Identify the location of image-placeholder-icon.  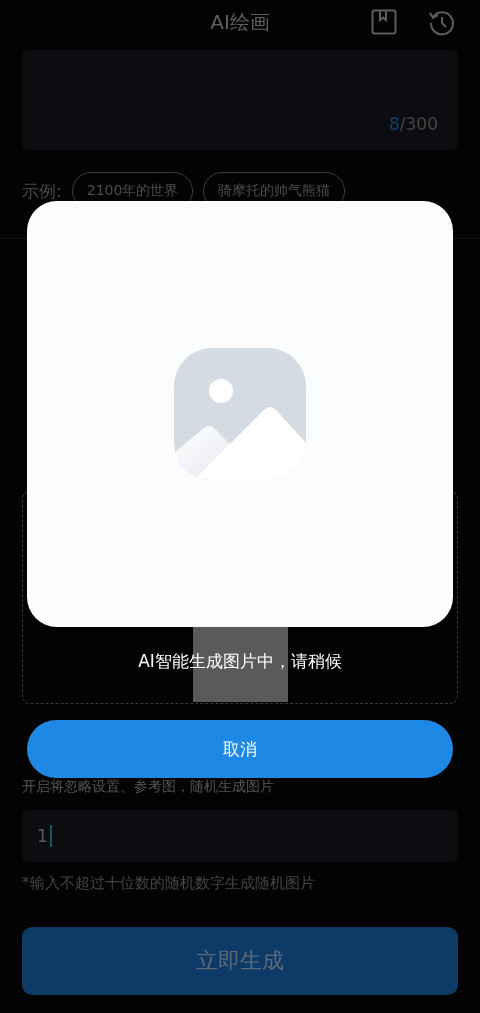
(240, 414).